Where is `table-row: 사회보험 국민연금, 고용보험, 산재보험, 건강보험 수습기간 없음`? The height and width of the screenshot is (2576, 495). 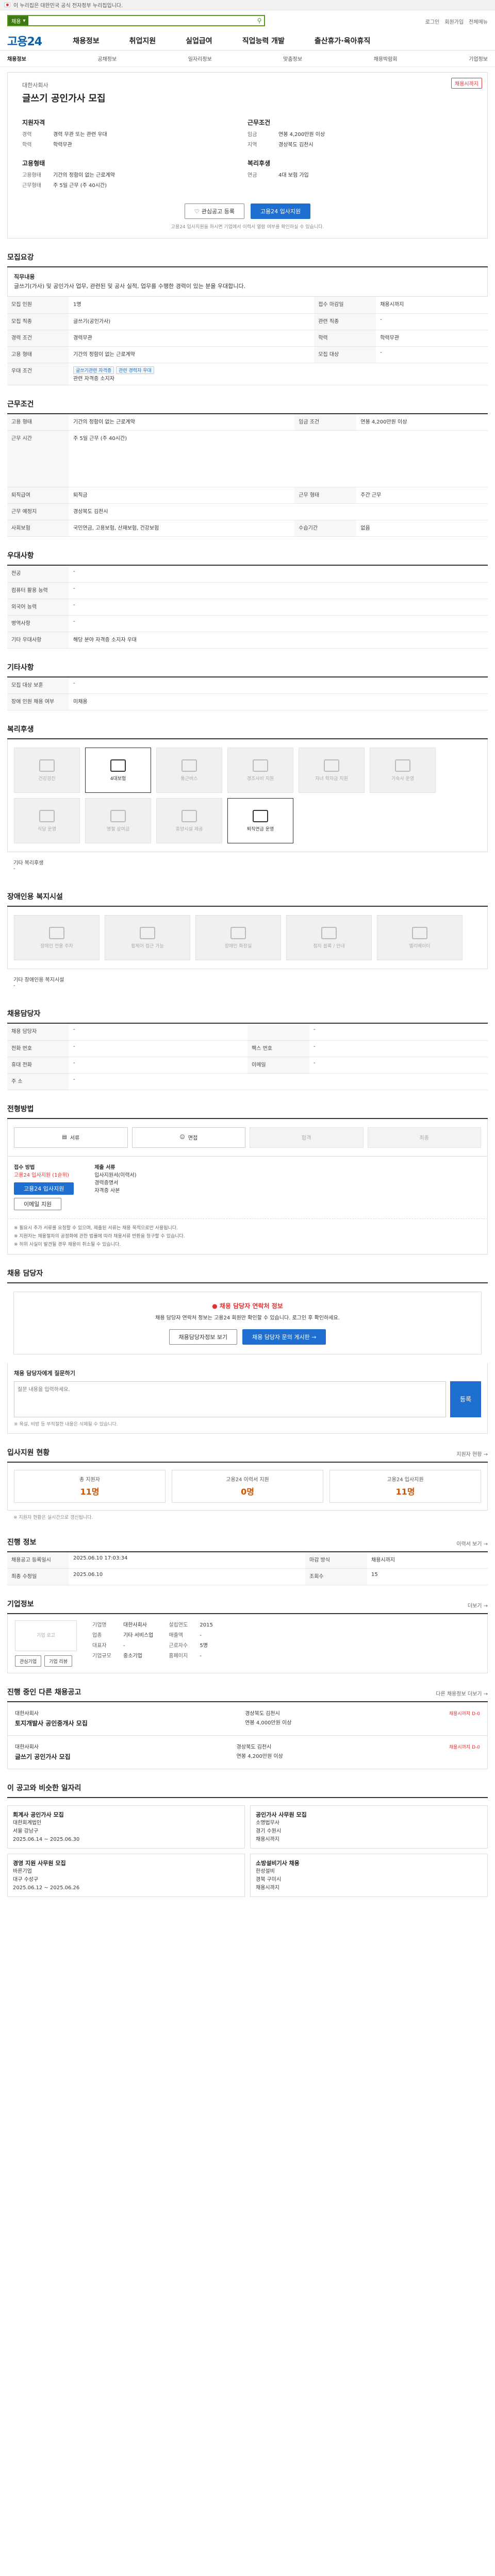 table-row: 사회보험 국민연금, 고용보험, 산재보험, 건강보험 수습기간 없음 is located at coordinates (247, 529).